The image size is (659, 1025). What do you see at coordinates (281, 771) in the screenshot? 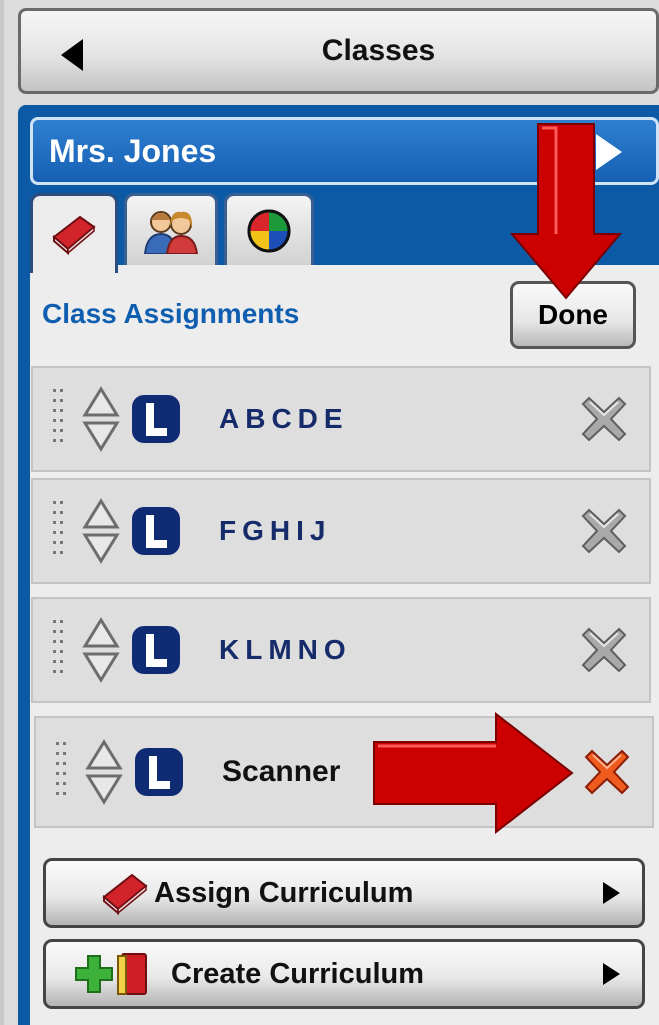
I see `assignment-label: Scanner` at bounding box center [281, 771].